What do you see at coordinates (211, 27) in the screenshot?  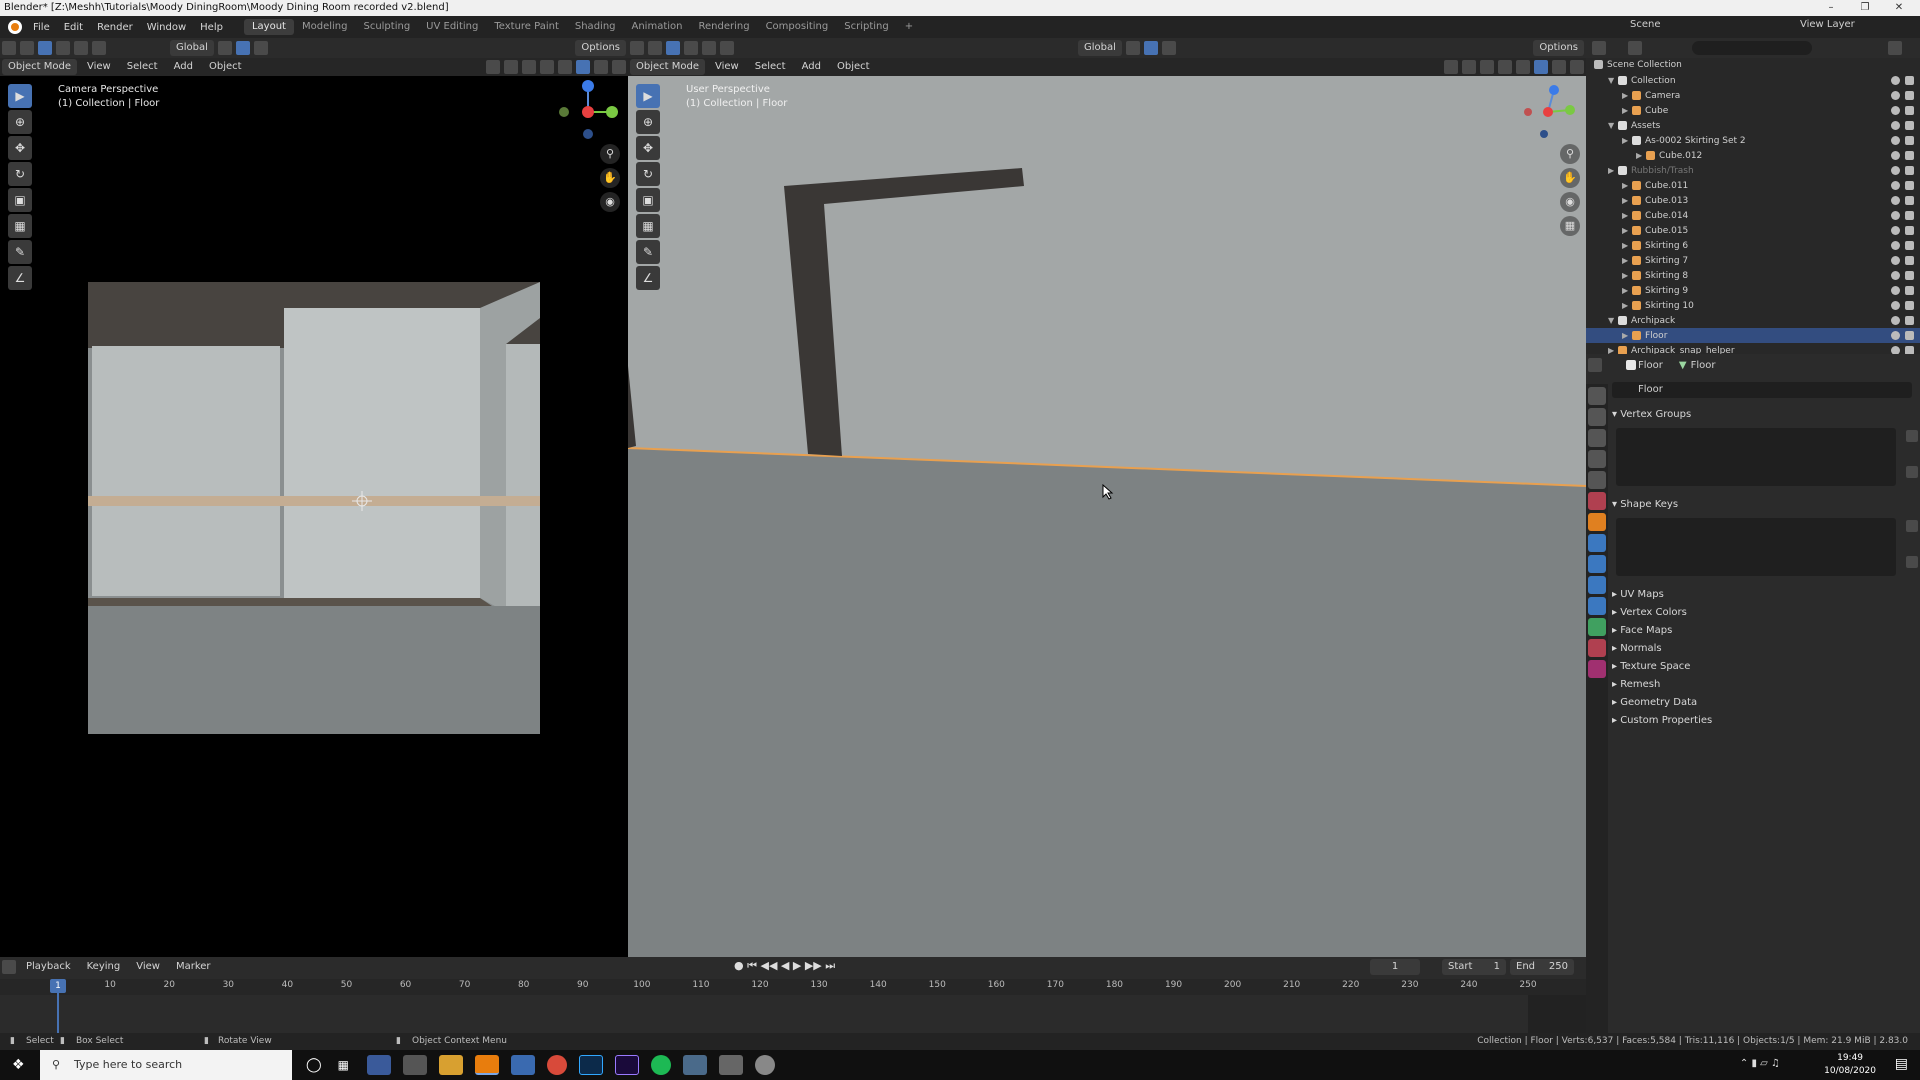 I see `menu-help: Help` at bounding box center [211, 27].